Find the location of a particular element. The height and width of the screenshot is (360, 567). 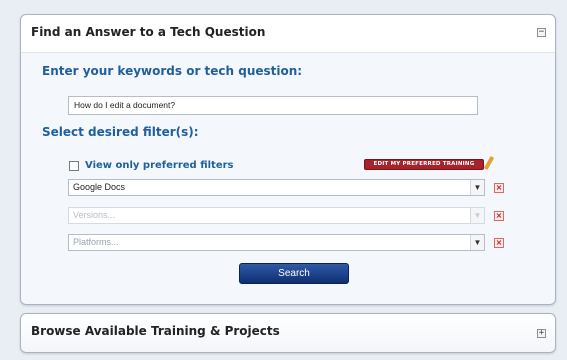

keywords-input: How do I edit a document? is located at coordinates (273, 105).